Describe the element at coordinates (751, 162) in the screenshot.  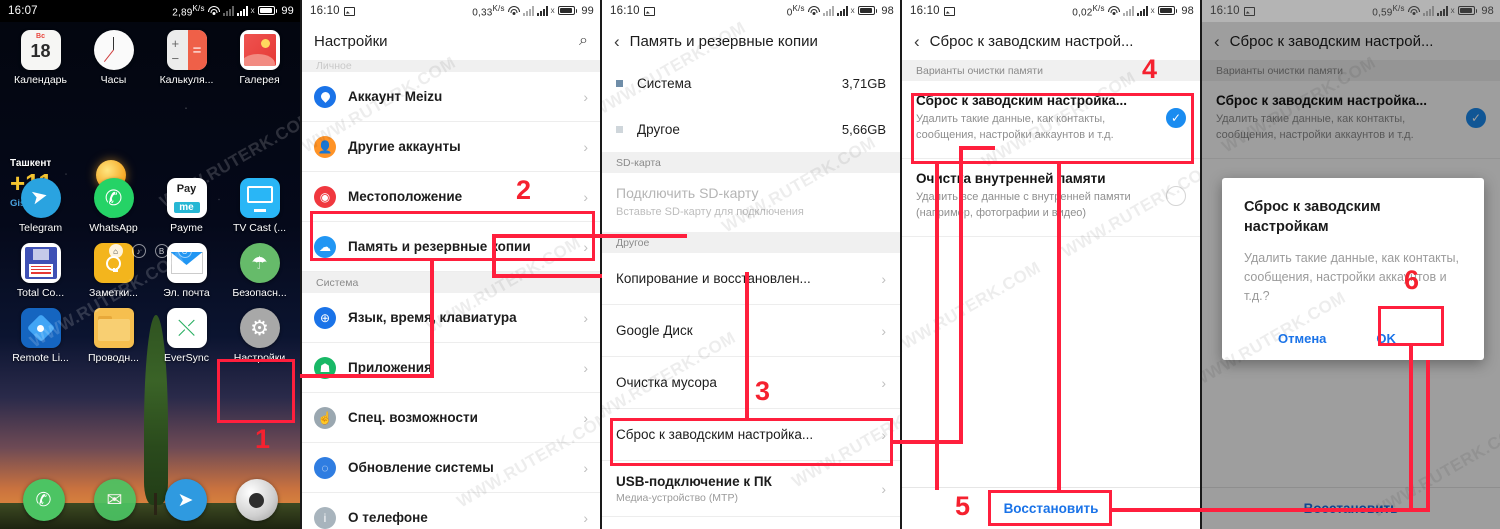
I see `group-header-sd-card: SD-карта` at that location.